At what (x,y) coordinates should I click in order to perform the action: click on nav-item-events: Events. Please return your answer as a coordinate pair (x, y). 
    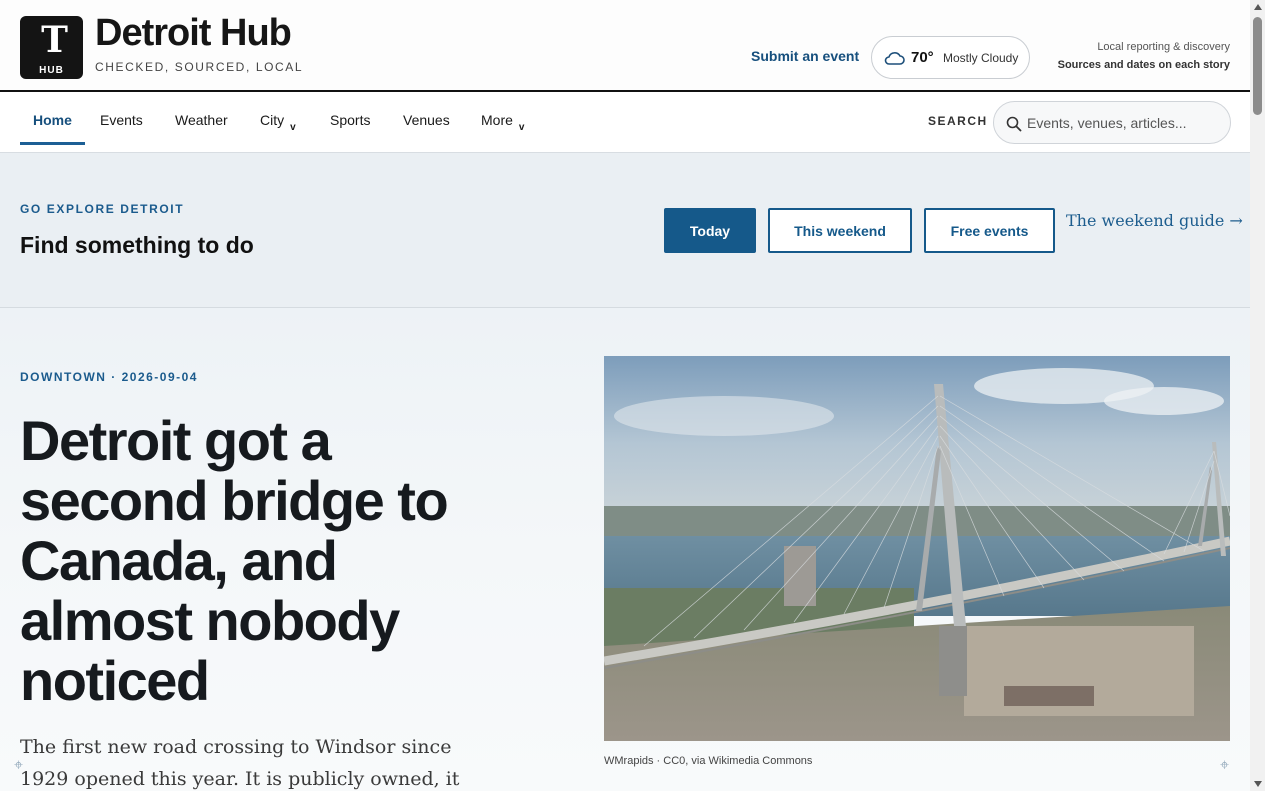
    Looking at the image, I should click on (121, 120).